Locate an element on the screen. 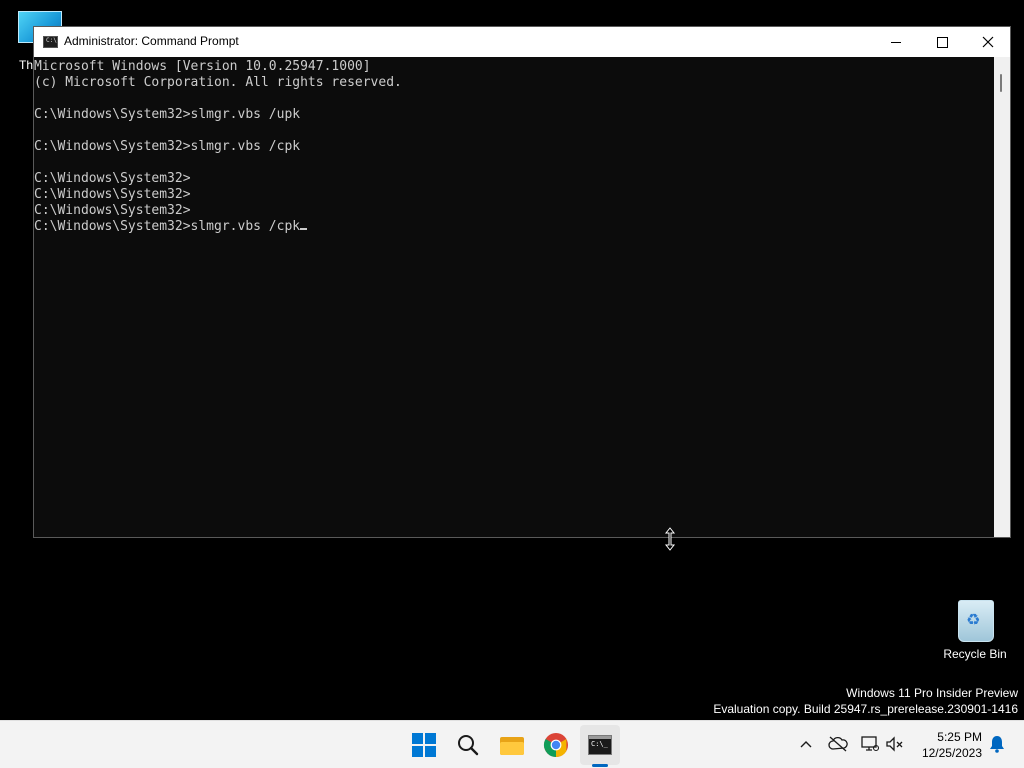  start-button is located at coordinates (424, 745).